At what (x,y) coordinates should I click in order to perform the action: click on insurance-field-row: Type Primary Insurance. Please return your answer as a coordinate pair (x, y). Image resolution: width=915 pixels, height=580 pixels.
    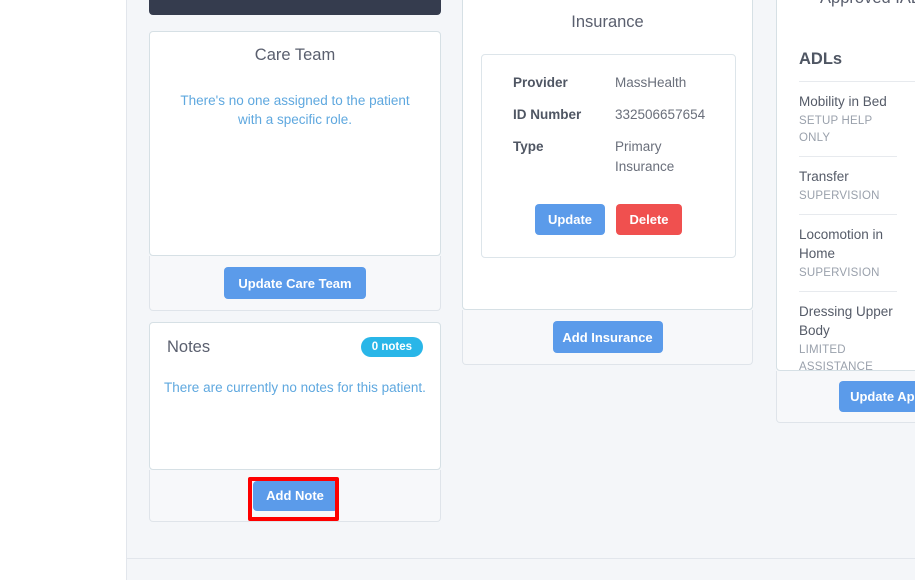
    Looking at the image, I should click on (624, 157).